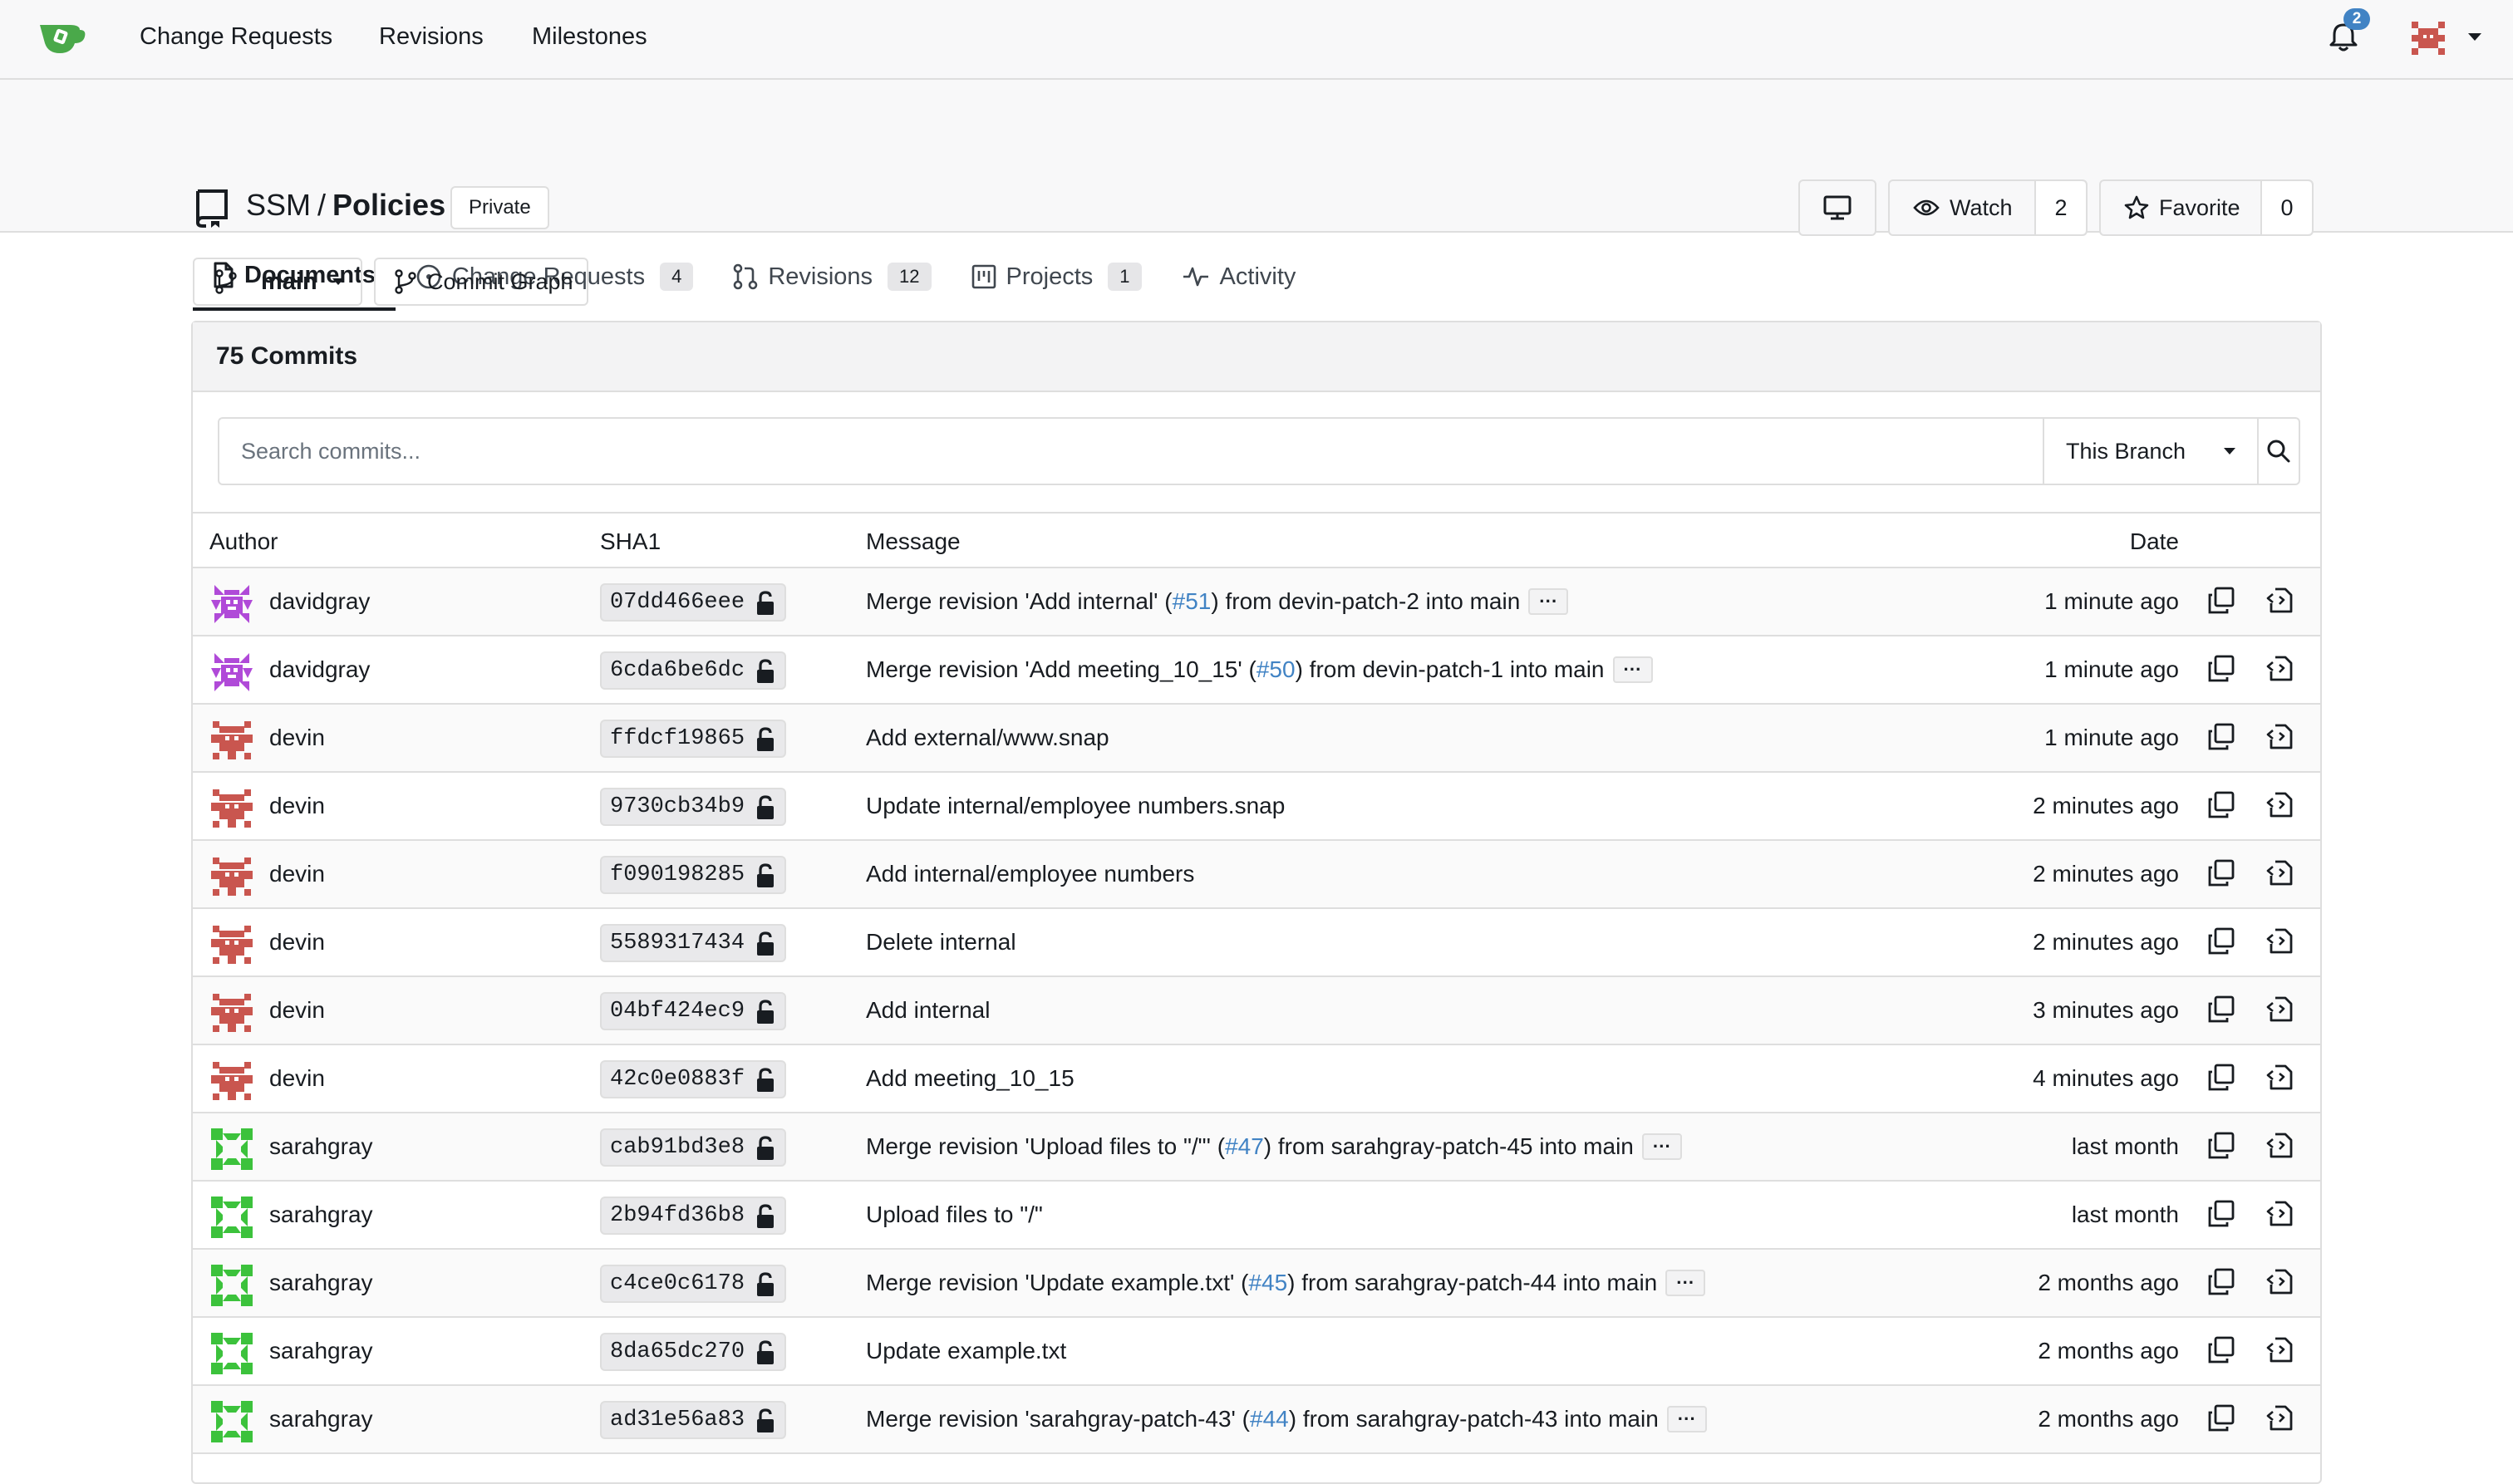 The width and height of the screenshot is (2513, 1484). Describe the element at coordinates (832, 277) in the screenshot. I see `tab-revisions: Revisions 12` at that location.